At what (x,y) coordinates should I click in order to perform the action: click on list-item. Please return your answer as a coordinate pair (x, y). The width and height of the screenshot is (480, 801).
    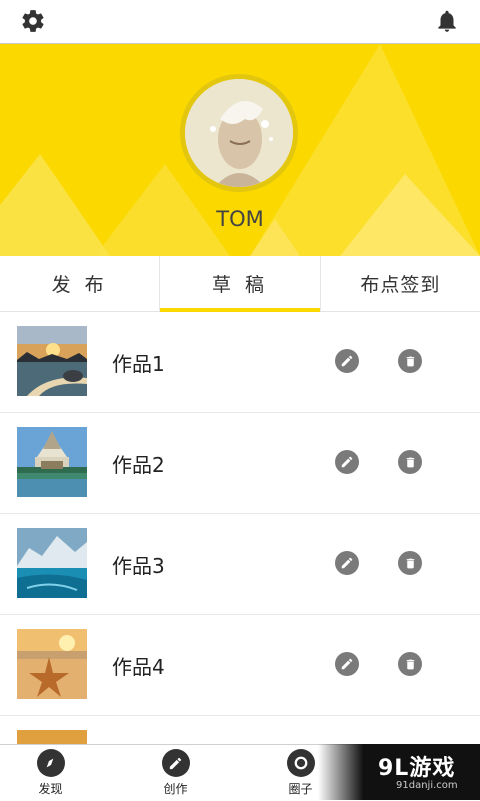
    Looking at the image, I should click on (240, 730).